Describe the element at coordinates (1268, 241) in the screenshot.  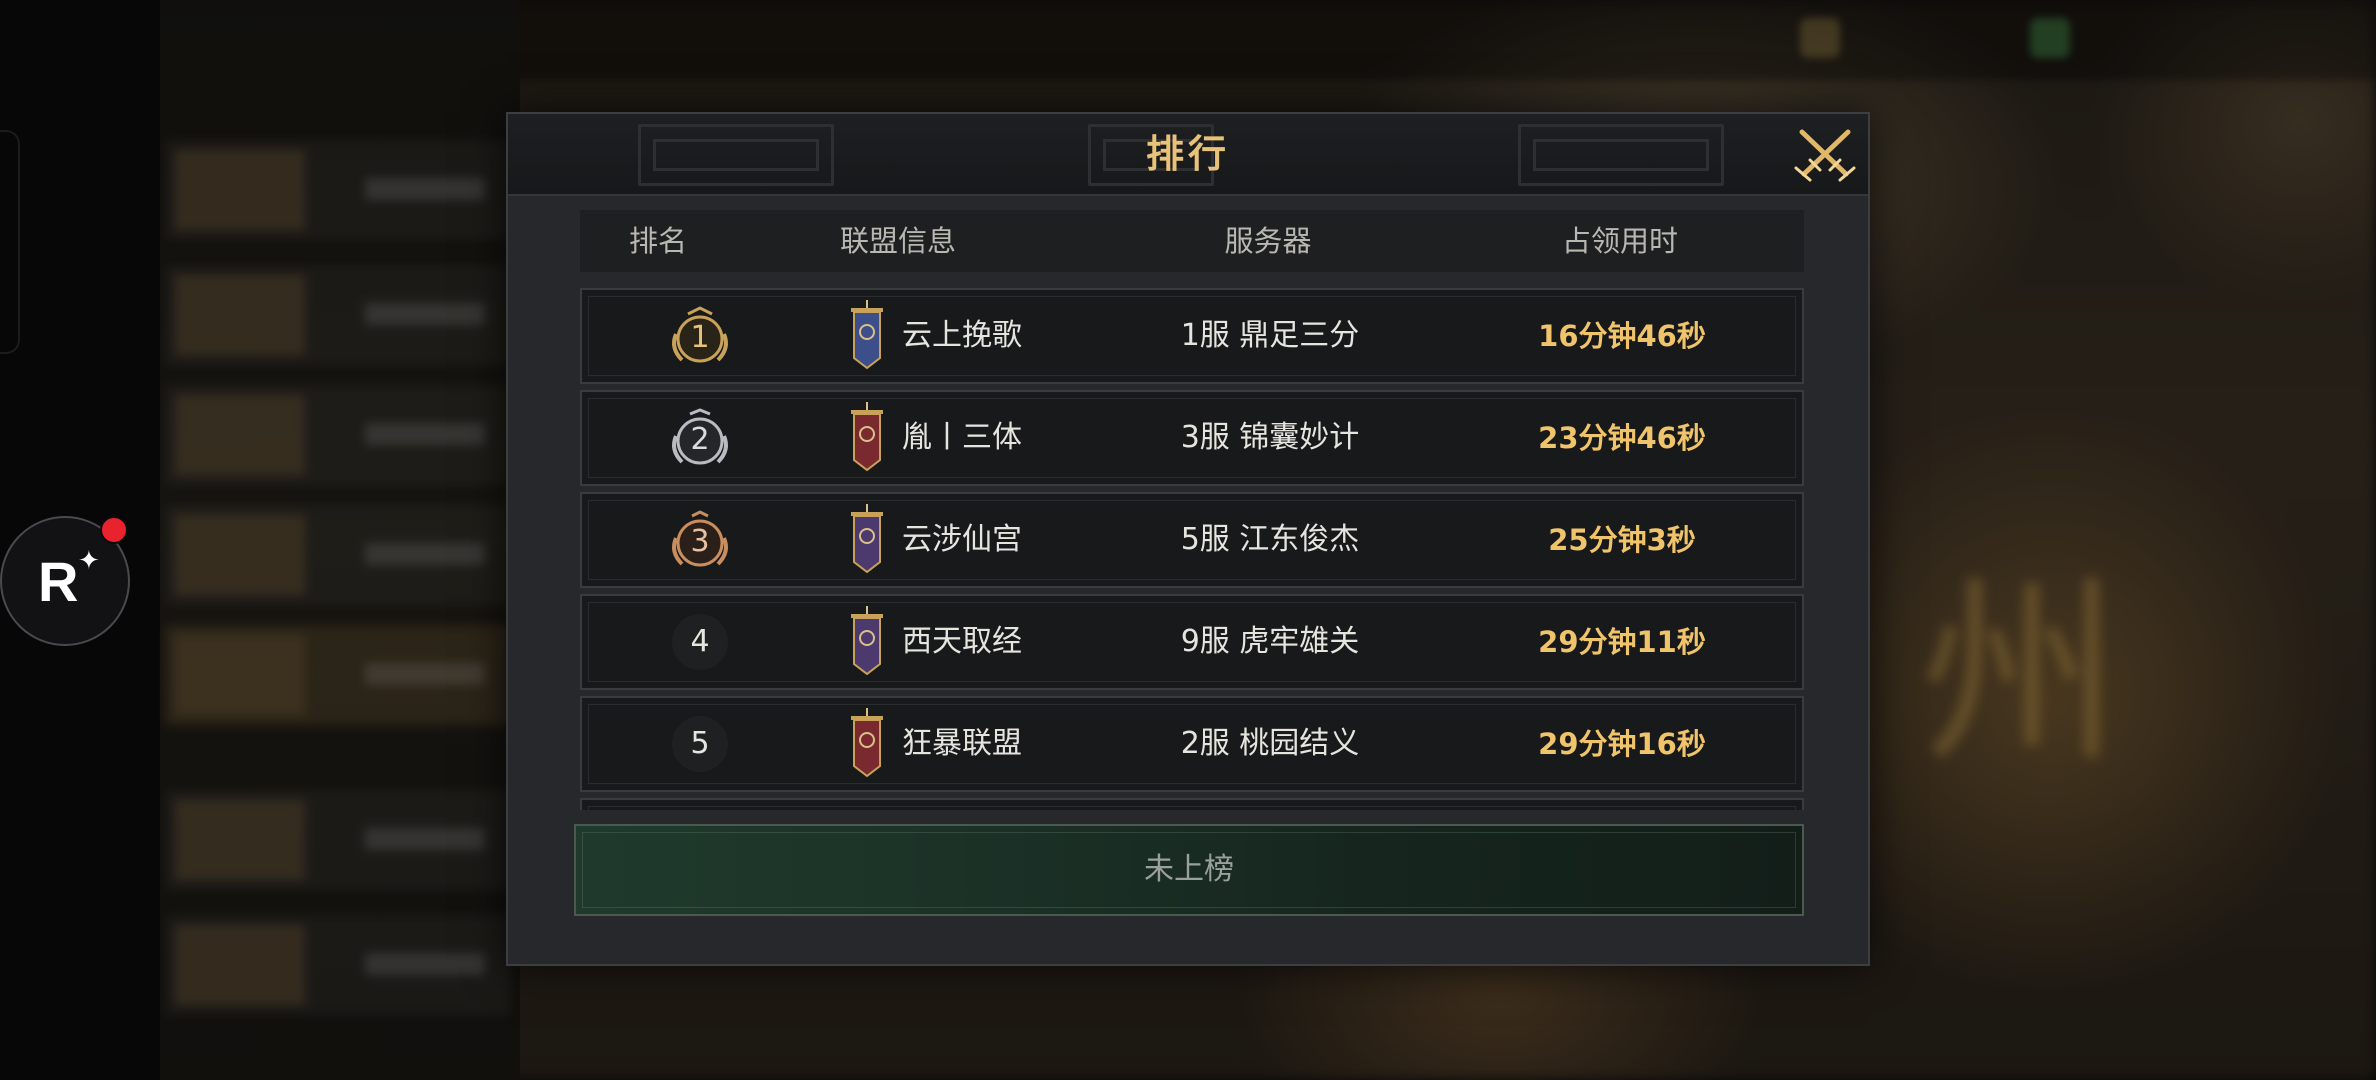
I see `header-server: 服务器` at that location.